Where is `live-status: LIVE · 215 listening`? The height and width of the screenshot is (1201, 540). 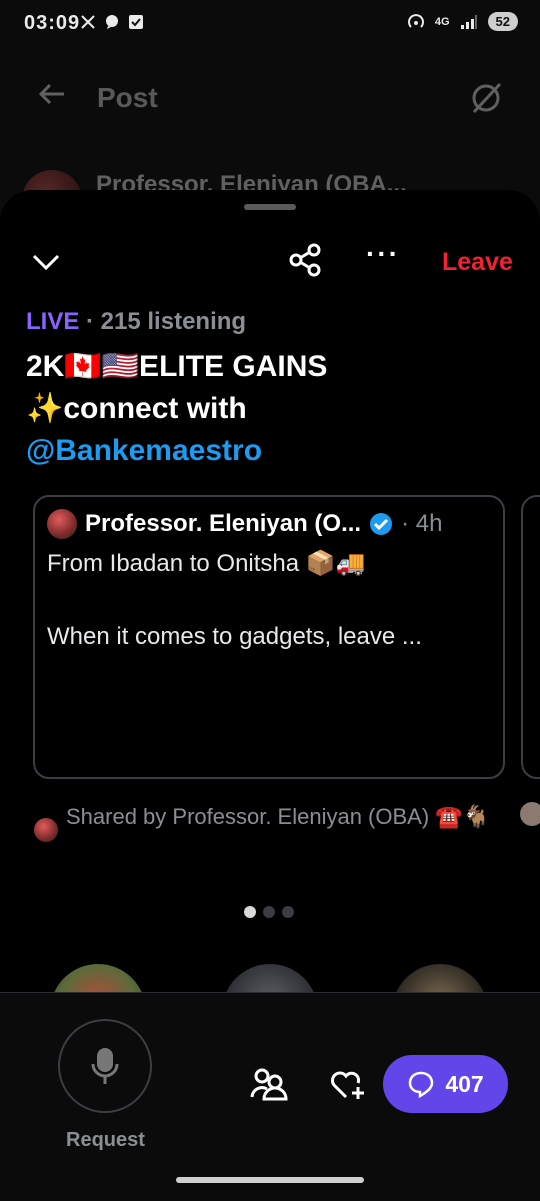
live-status: LIVE · 215 listening is located at coordinates (136, 322).